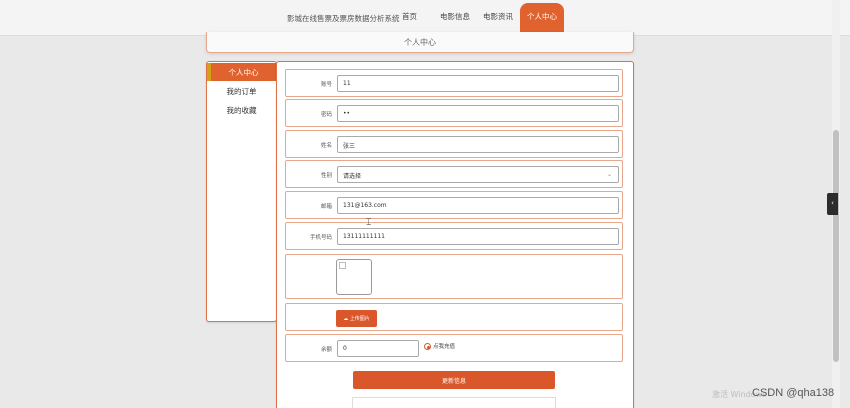  Describe the element at coordinates (454, 276) in the screenshot. I see `form-row-avatar` at that location.